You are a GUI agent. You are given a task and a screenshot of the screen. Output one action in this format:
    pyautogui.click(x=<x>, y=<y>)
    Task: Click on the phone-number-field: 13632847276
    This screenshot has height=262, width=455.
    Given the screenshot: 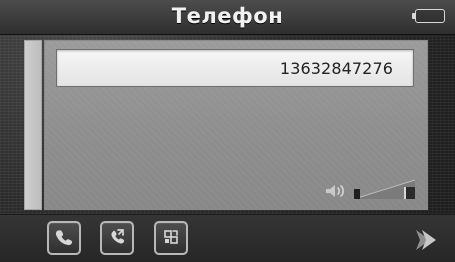 What is the action you would take?
    pyautogui.click(x=235, y=68)
    